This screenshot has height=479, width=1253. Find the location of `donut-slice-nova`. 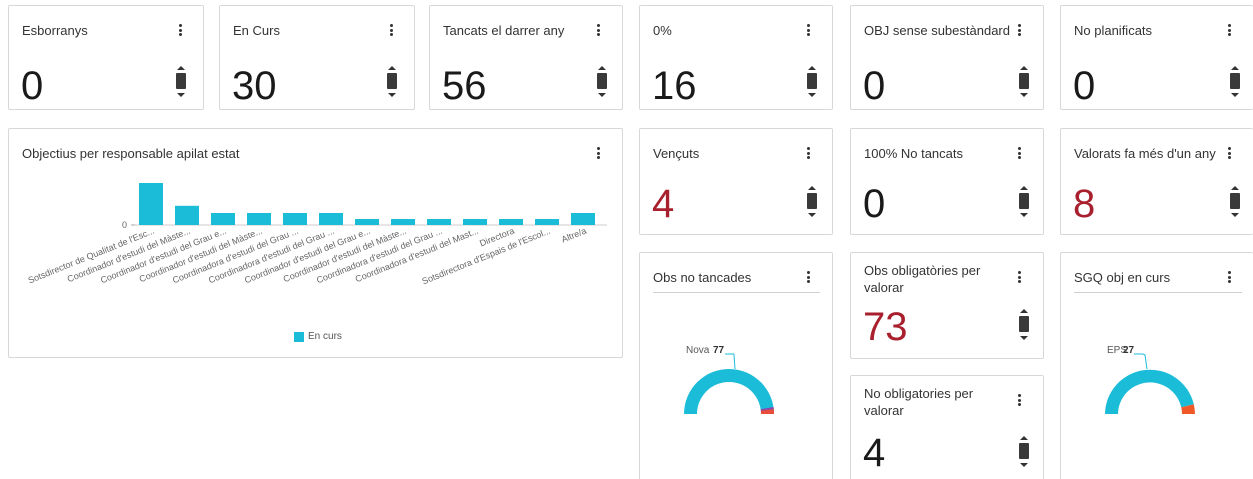

donut-slice-nova is located at coordinates (729, 391).